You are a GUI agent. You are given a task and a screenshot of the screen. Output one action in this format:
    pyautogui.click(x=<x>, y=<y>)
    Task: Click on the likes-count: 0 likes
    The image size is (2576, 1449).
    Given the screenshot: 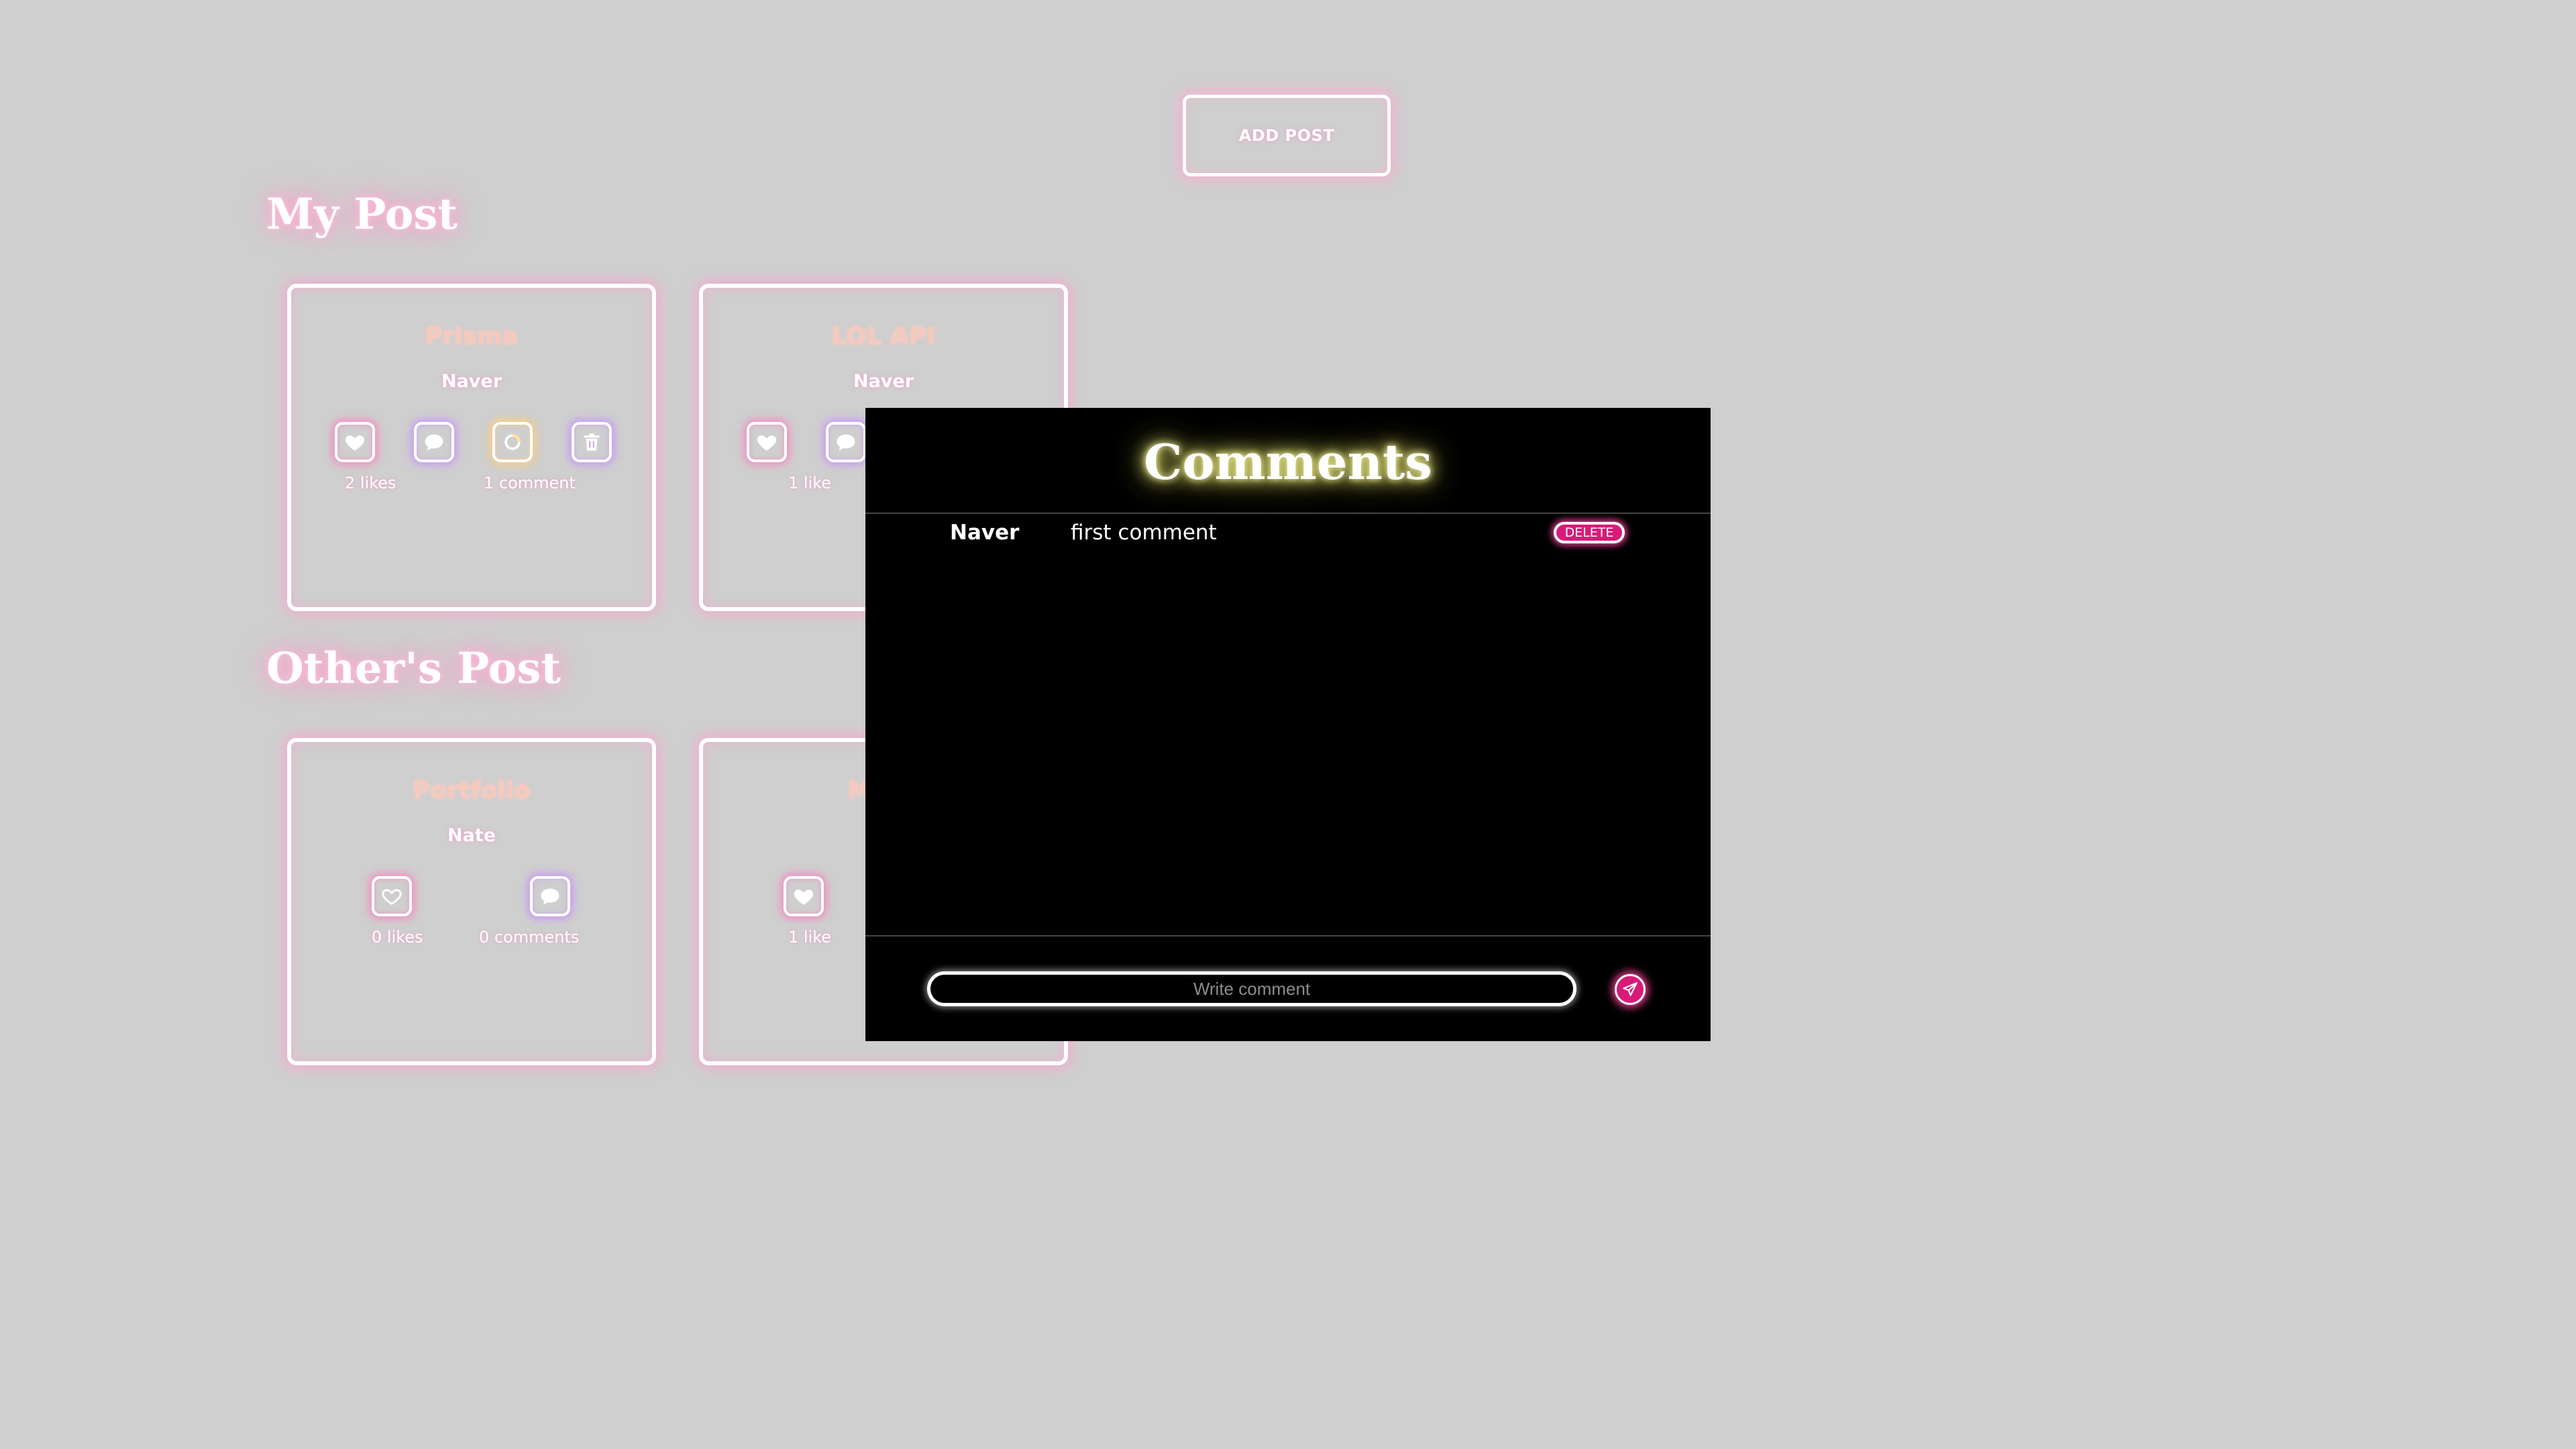 What is the action you would take?
    pyautogui.click(x=397, y=937)
    